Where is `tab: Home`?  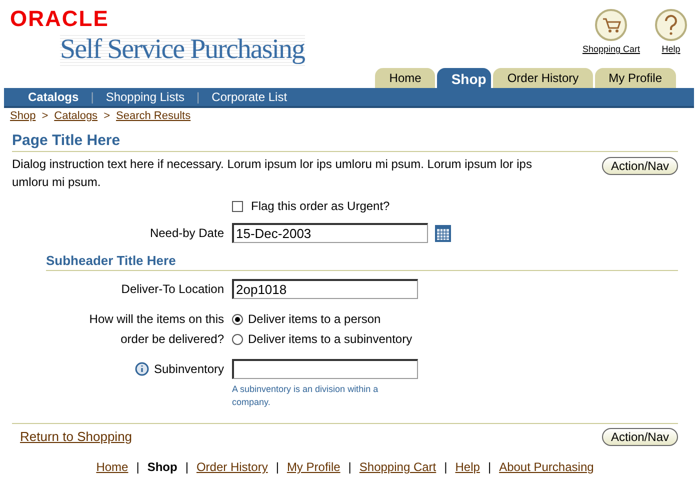 tab: Home is located at coordinates (405, 78).